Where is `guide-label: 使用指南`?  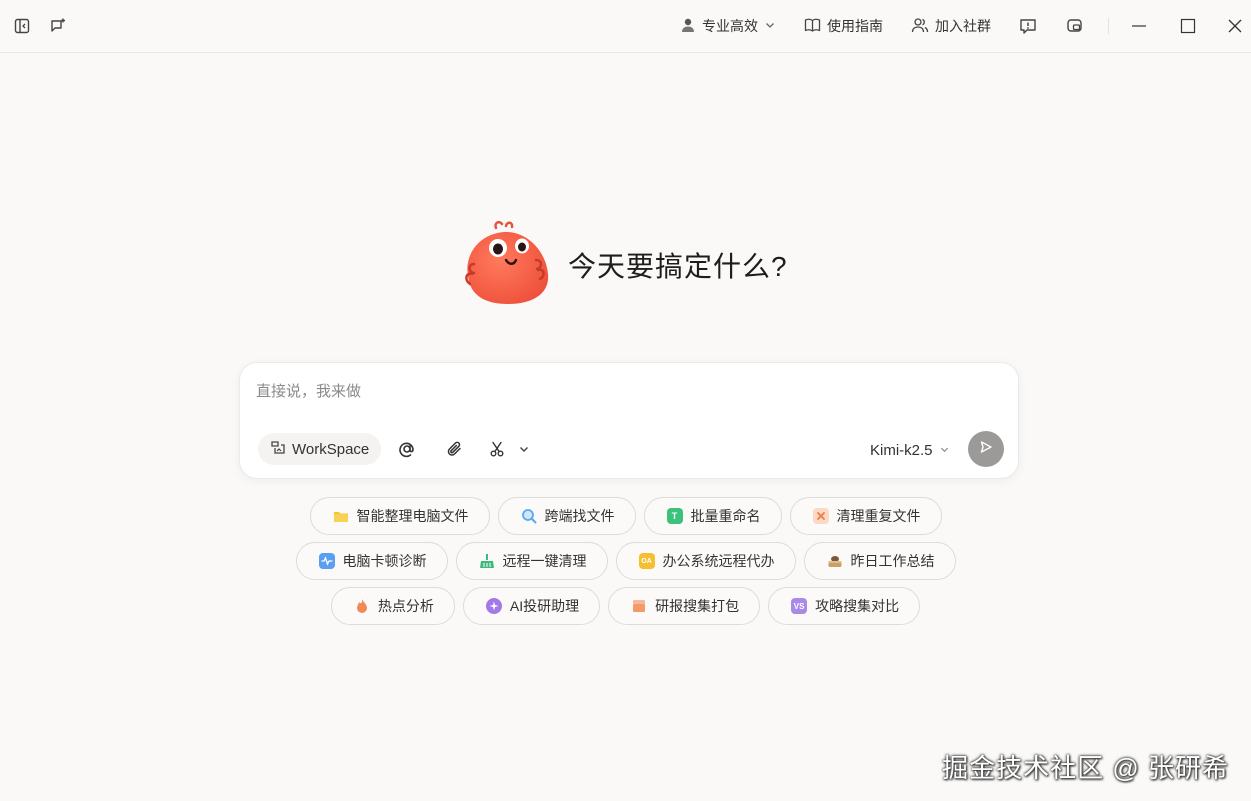 guide-label: 使用指南 is located at coordinates (855, 26).